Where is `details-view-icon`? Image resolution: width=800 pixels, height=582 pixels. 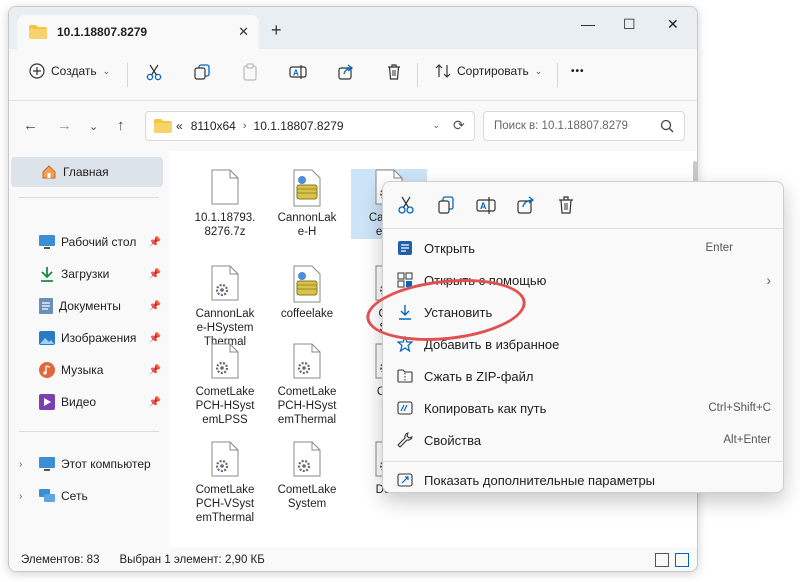
details-view-icon is located at coordinates (662, 560).